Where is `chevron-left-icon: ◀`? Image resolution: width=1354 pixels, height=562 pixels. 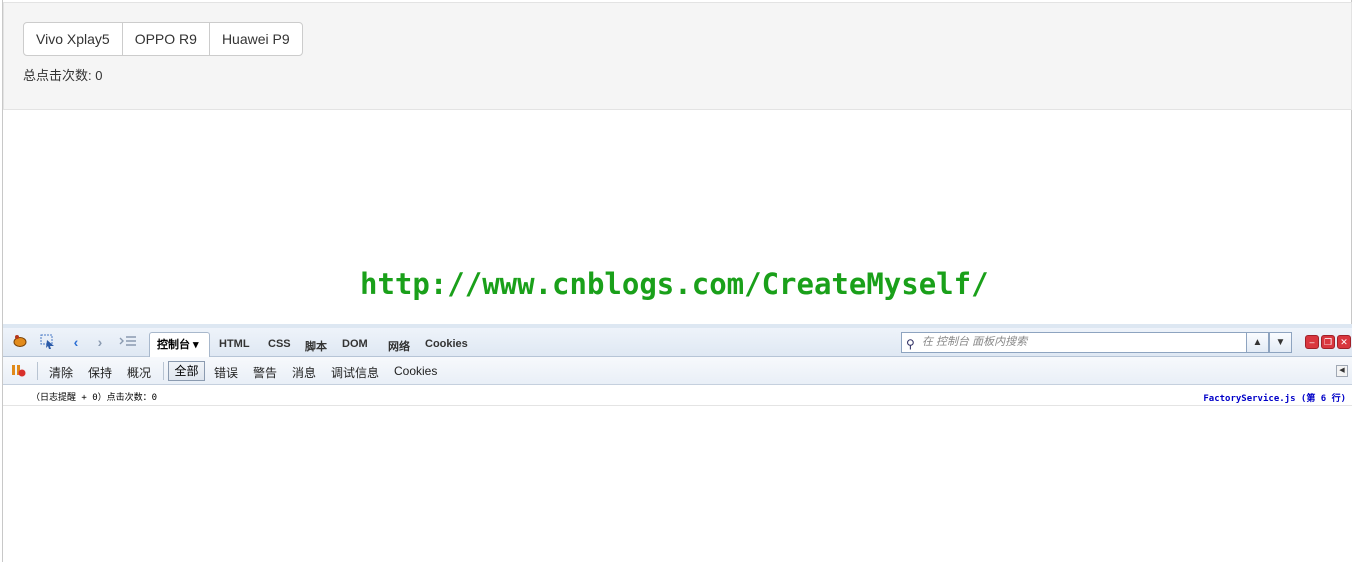 chevron-left-icon: ◀ is located at coordinates (1342, 370).